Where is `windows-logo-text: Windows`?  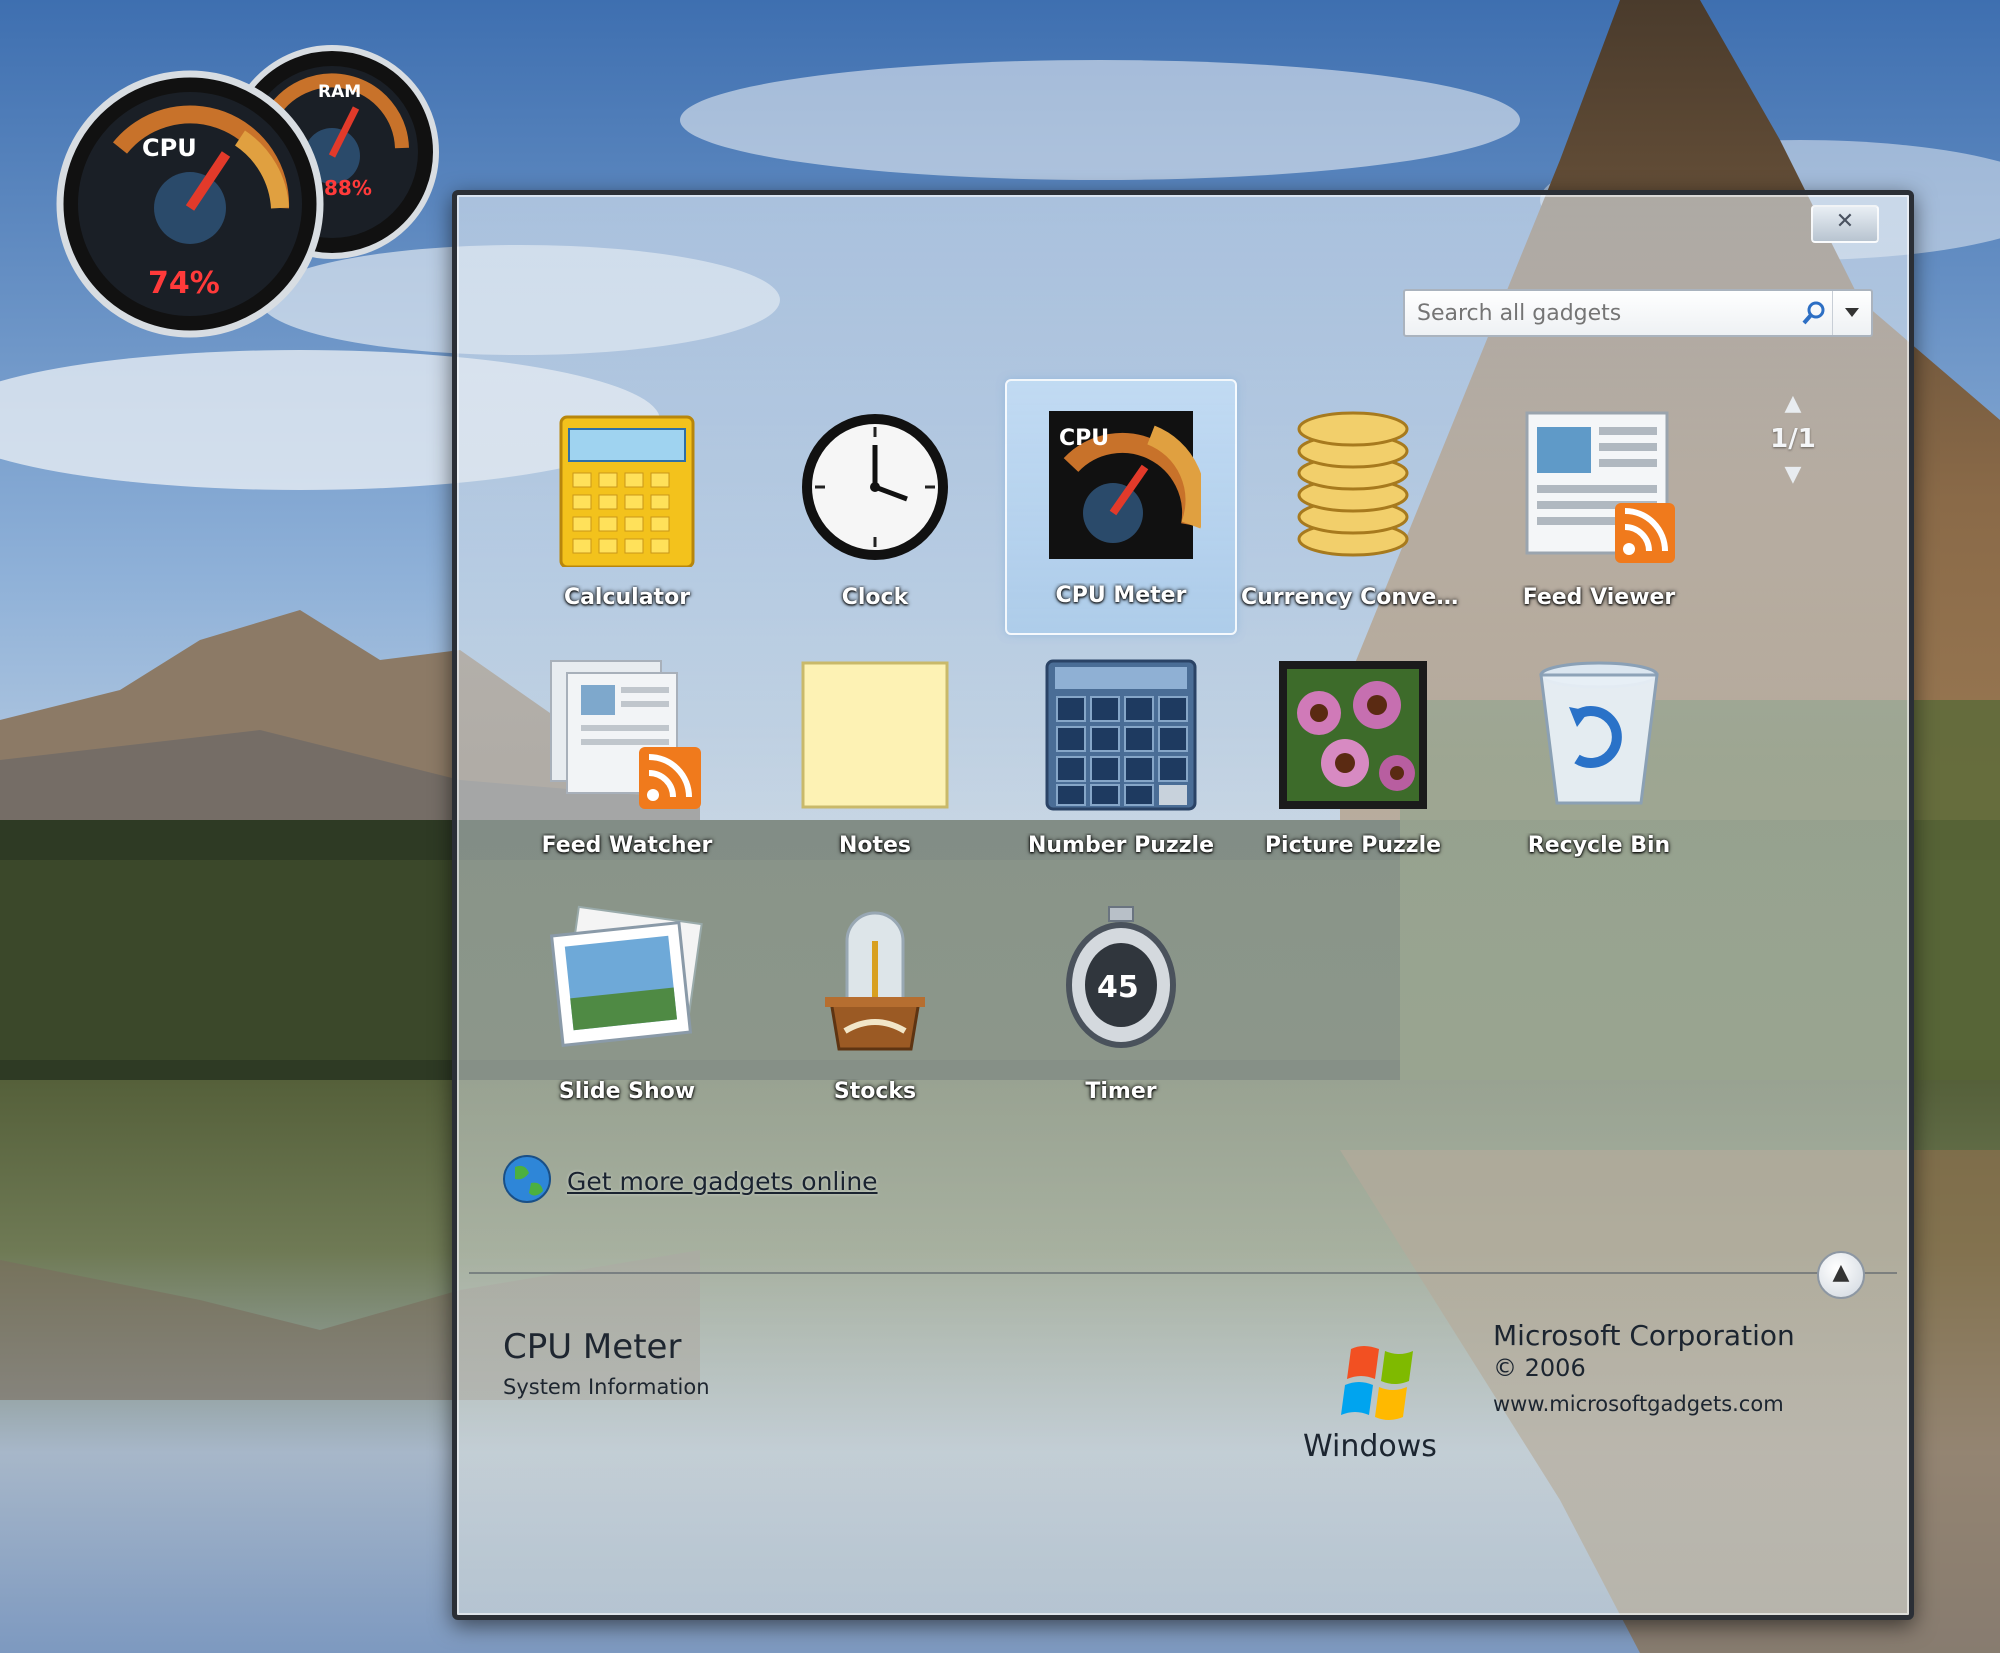 windows-logo-text: Windows is located at coordinates (1370, 1446).